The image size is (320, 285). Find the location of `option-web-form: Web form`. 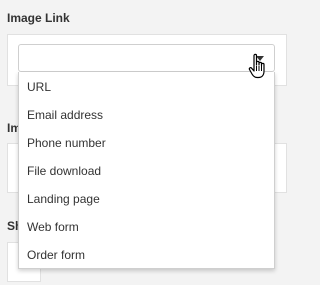

option-web-form: Web form is located at coordinates (146, 227).